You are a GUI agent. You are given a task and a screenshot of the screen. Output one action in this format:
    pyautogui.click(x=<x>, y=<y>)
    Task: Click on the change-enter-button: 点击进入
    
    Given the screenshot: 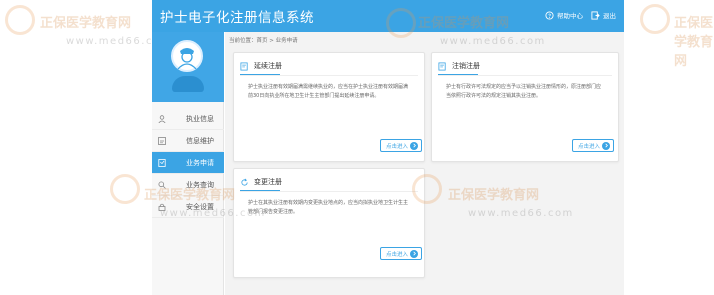 What is the action you would take?
    pyautogui.click(x=401, y=253)
    